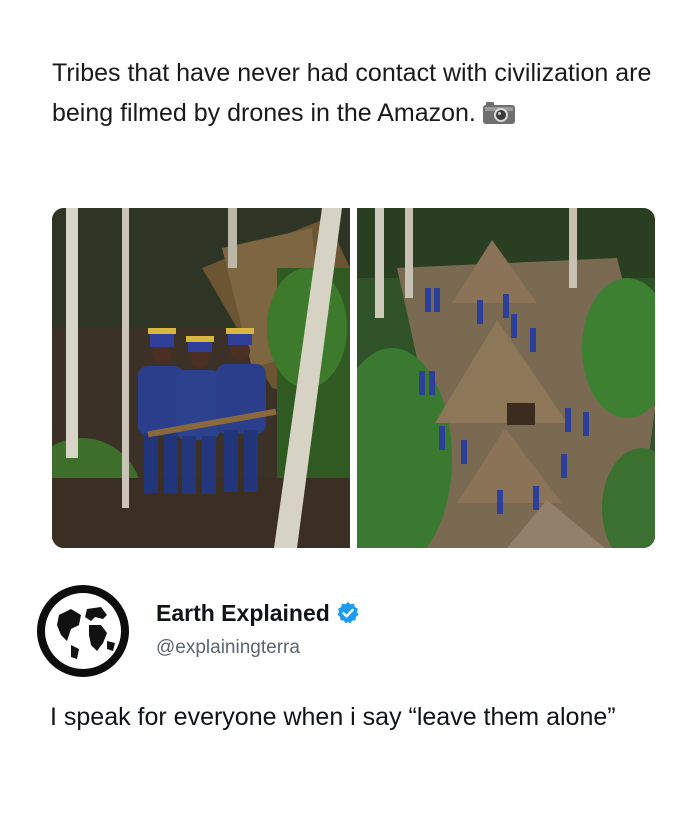 This screenshot has height=819, width=700. What do you see at coordinates (243, 613) in the screenshot?
I see `author-name-text: Earth Explained` at bounding box center [243, 613].